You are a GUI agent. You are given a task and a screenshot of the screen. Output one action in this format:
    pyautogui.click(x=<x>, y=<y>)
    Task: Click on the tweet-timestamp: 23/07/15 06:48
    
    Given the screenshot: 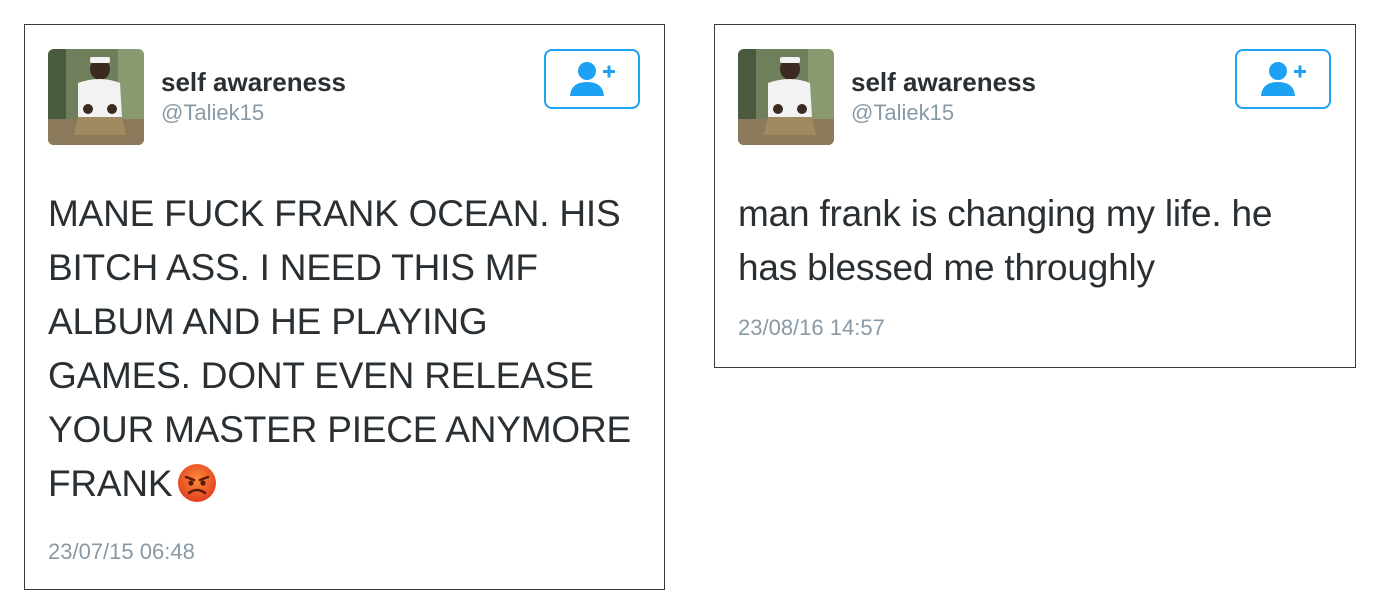 What is the action you would take?
    pyautogui.click(x=121, y=552)
    